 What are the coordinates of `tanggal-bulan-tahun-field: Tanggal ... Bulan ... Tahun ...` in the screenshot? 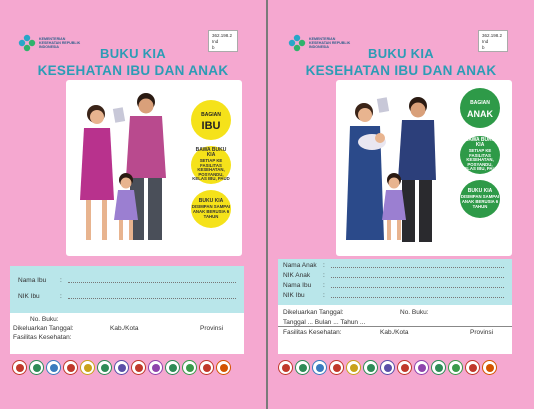 It's located at (324, 322).